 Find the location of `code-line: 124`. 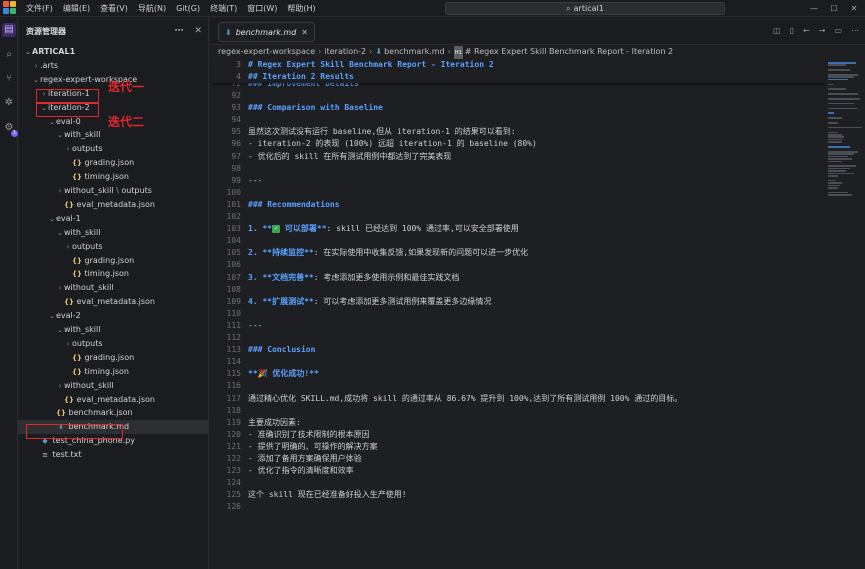

code-line: 124 is located at coordinates (517, 483).